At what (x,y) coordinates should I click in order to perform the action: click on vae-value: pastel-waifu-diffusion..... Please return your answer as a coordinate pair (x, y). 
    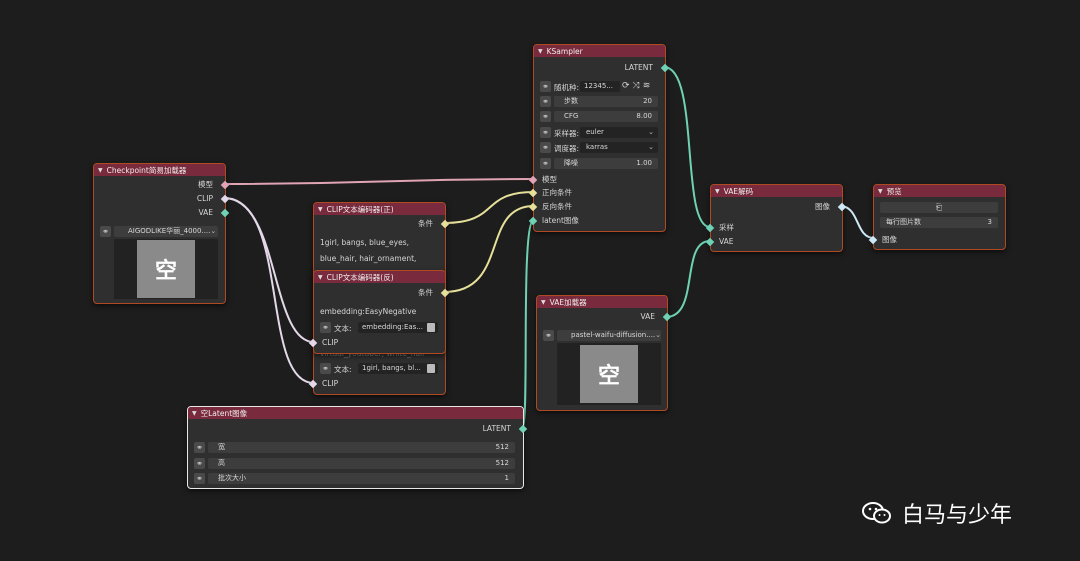
    Looking at the image, I should click on (613, 335).